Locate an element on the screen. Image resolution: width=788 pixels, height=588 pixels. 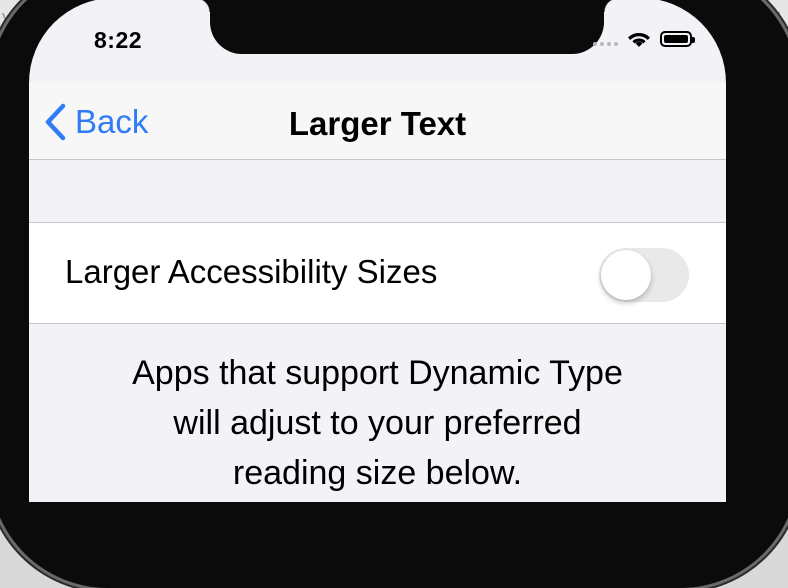
battery-icon is located at coordinates (677, 39).